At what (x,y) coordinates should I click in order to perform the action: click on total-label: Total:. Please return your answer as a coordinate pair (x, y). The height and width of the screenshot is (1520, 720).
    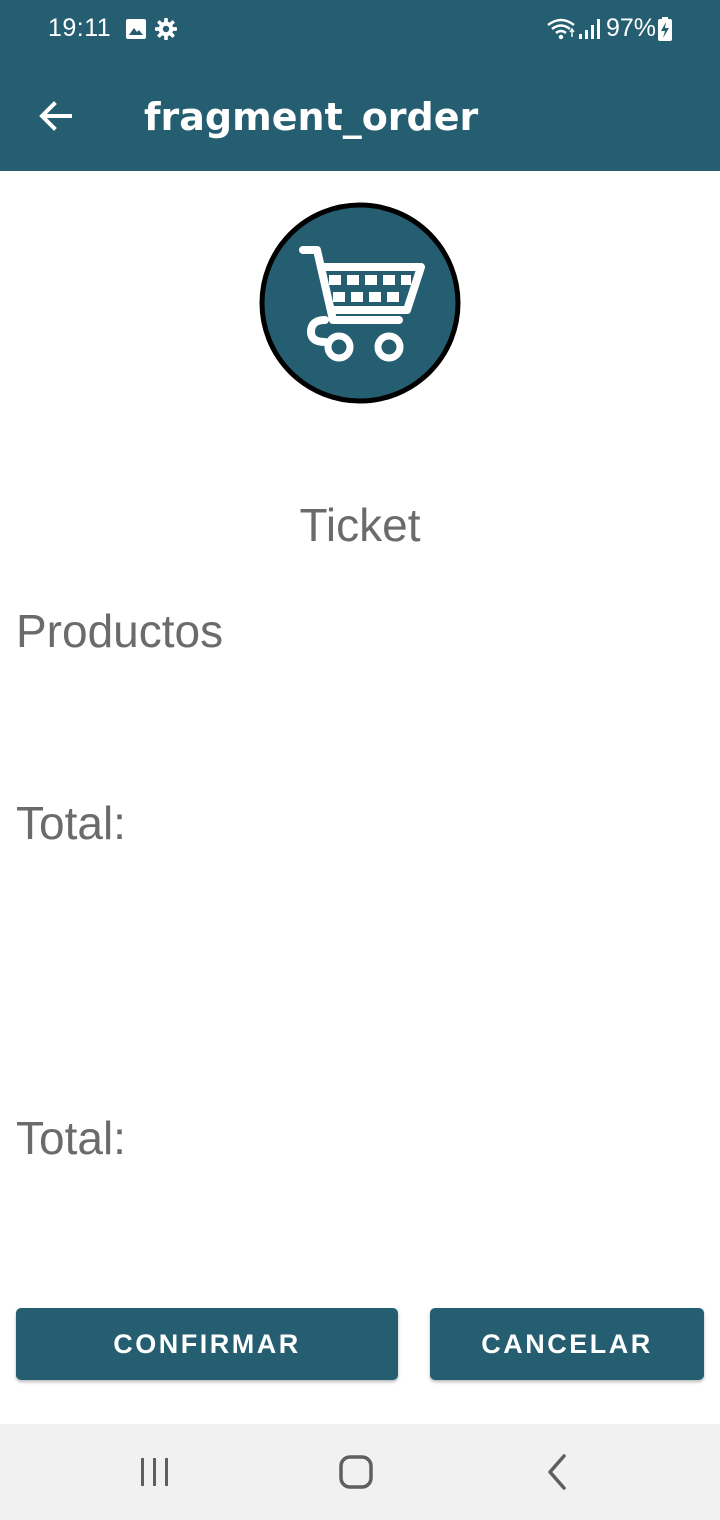
    Looking at the image, I should click on (71, 823).